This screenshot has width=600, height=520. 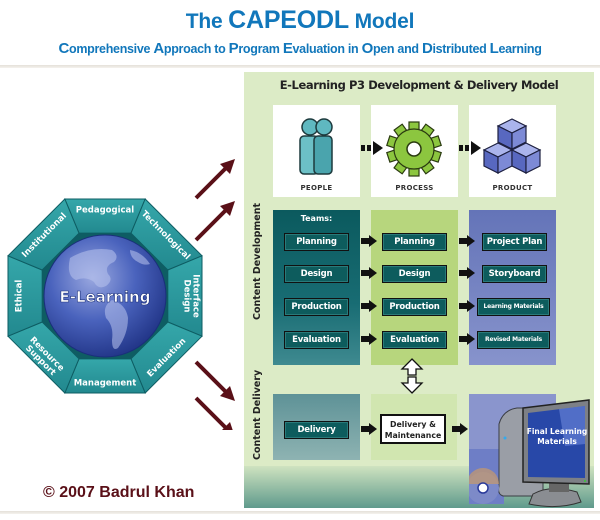 What do you see at coordinates (514, 242) in the screenshot?
I see `product-project-plan: Project Plan` at bounding box center [514, 242].